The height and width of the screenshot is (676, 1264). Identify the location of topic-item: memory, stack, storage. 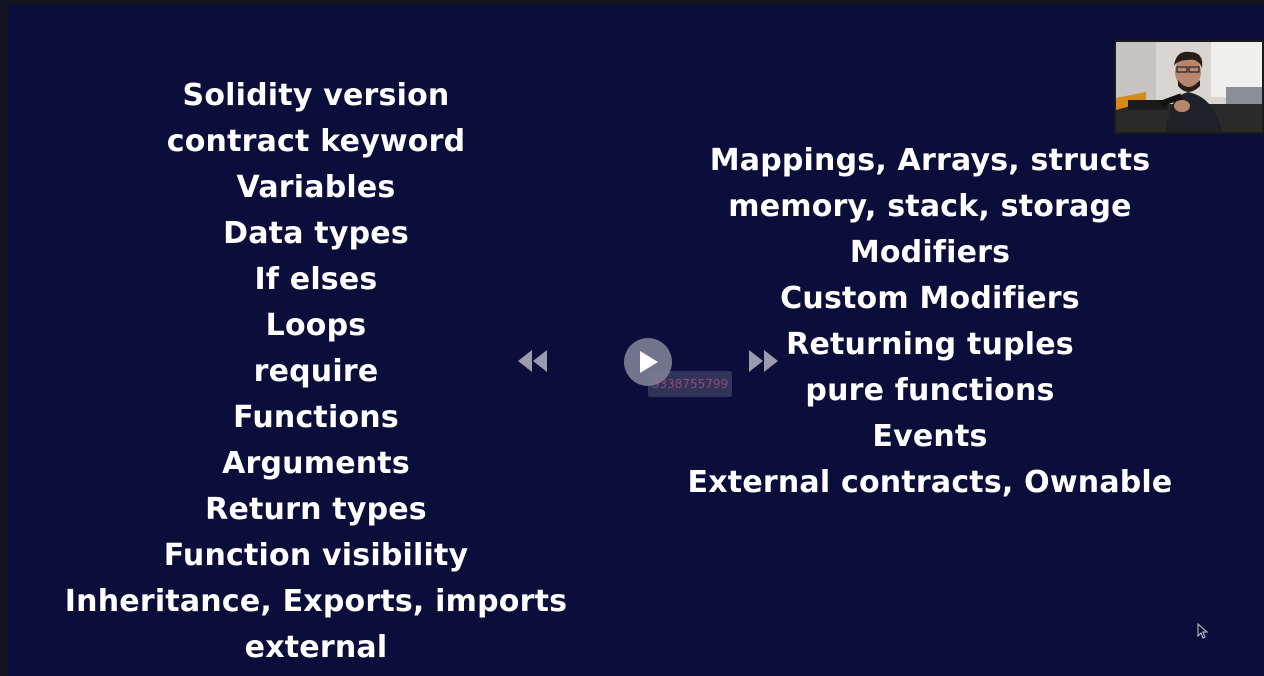
(930, 206).